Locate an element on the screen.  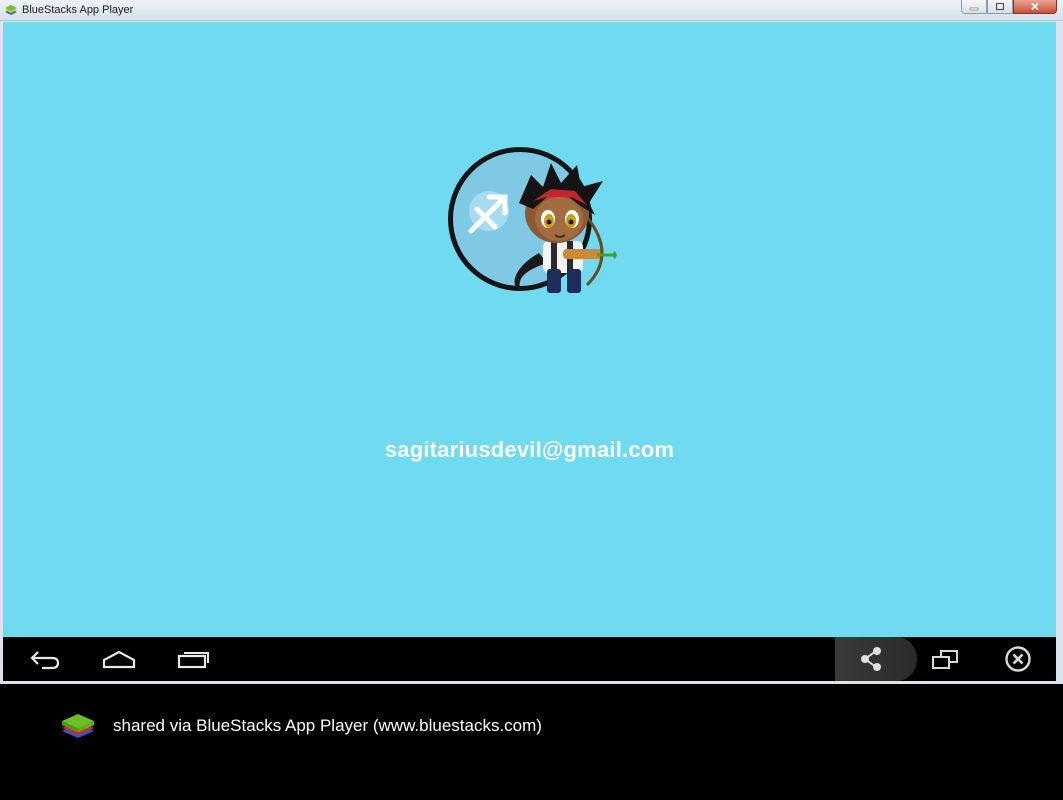
close-window-button is located at coordinates (1035, 7).